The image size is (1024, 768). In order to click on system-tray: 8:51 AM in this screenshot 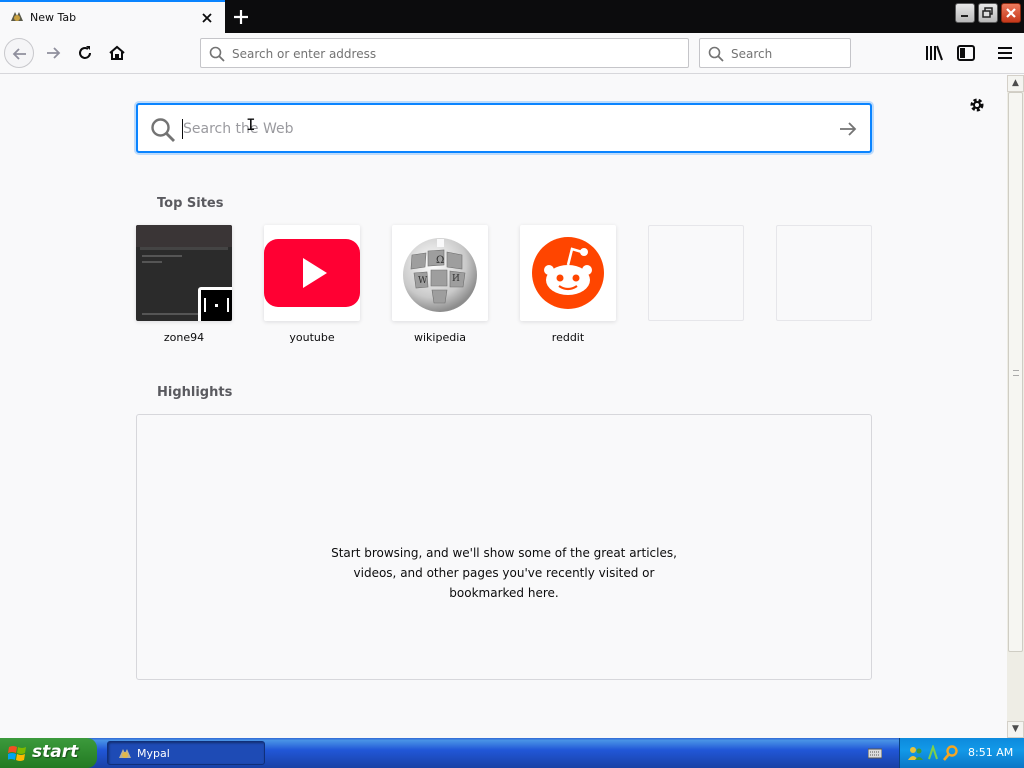, I will do `click(961, 753)`.